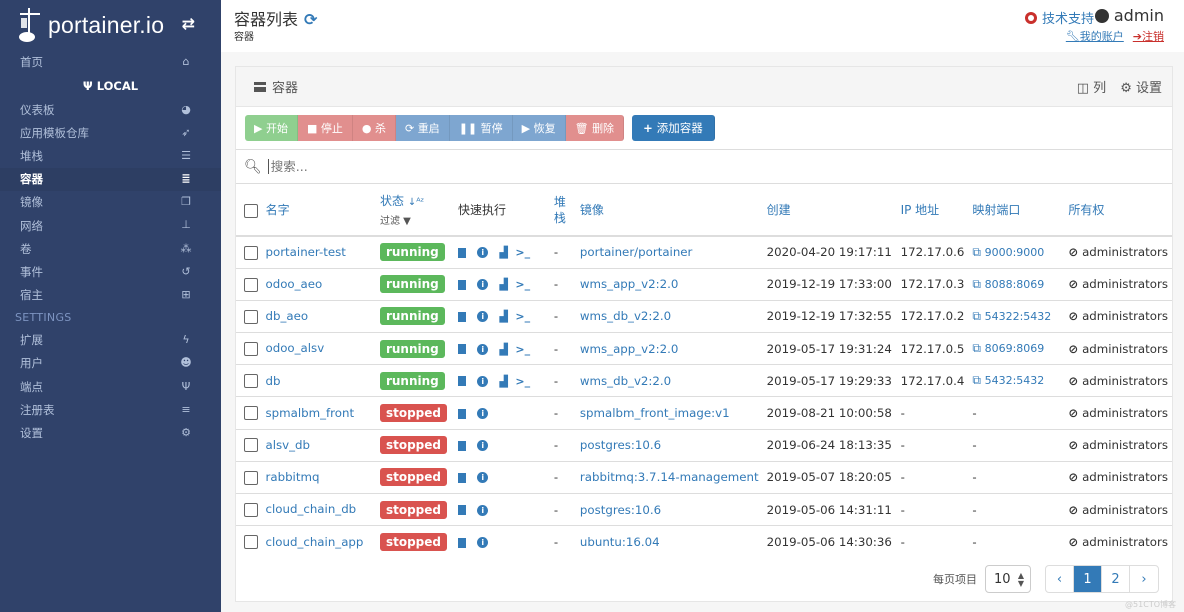 This screenshot has width=1184, height=612. Describe the element at coordinates (1008, 380) in the screenshot. I see `port-link: ⧉ 5432:5432` at that location.